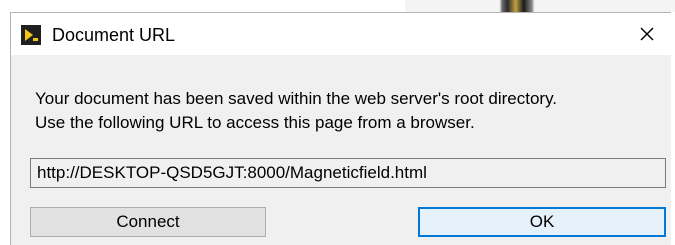 Image resolution: width=675 pixels, height=245 pixels. What do you see at coordinates (114, 35) in the screenshot?
I see `window-title: Document URL` at bounding box center [114, 35].